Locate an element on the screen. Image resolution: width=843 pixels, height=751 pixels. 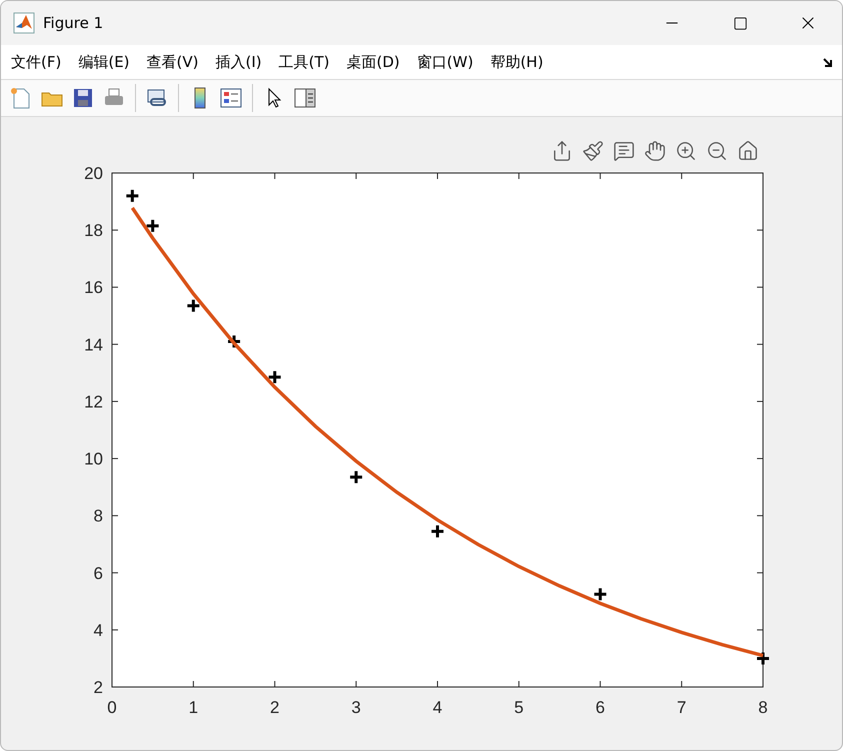
x-tick-label: 2 is located at coordinates (275, 707).